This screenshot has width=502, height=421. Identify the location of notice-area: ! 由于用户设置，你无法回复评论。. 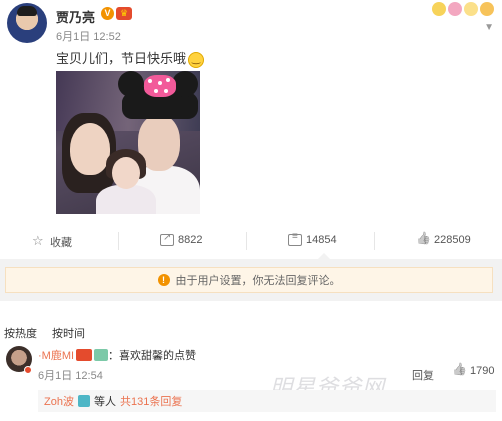
(251, 280).